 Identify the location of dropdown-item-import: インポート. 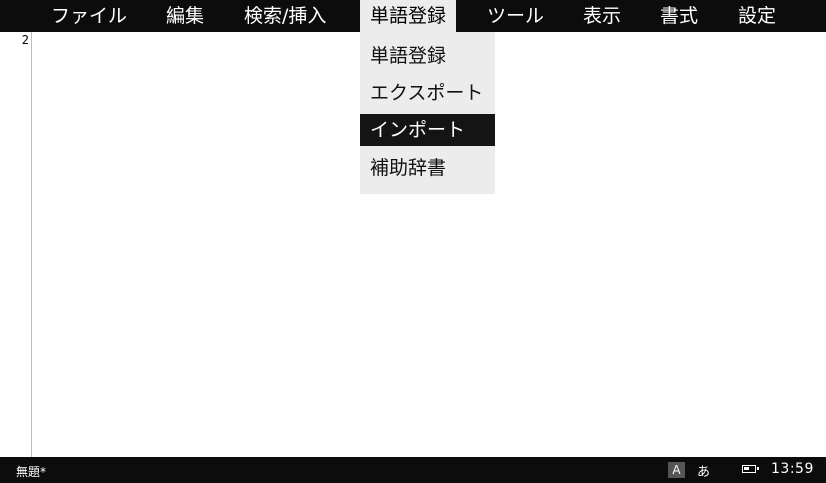
(427, 130).